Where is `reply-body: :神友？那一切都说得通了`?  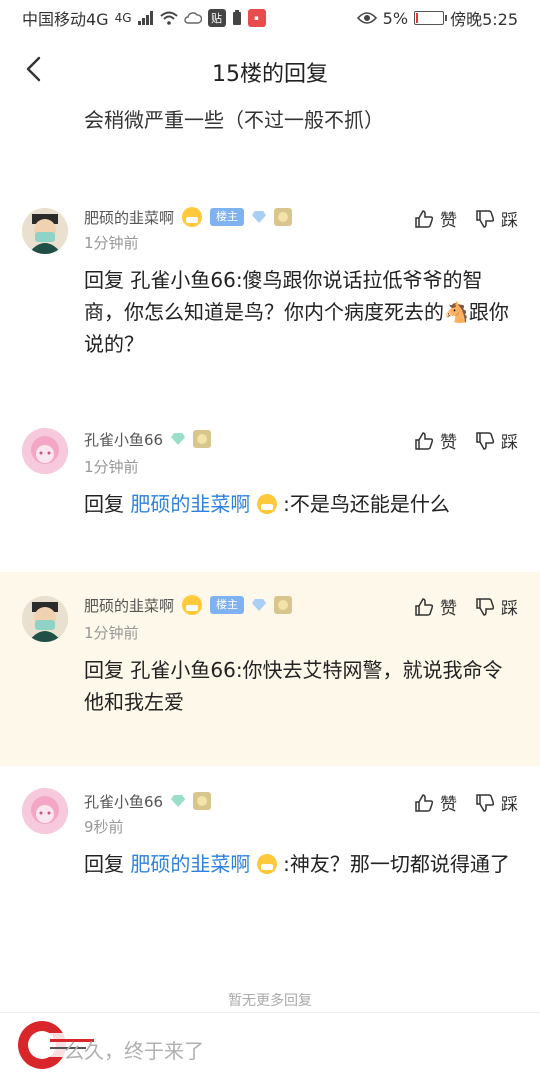
reply-body: :神友？那一切都说得通了 is located at coordinates (396, 864).